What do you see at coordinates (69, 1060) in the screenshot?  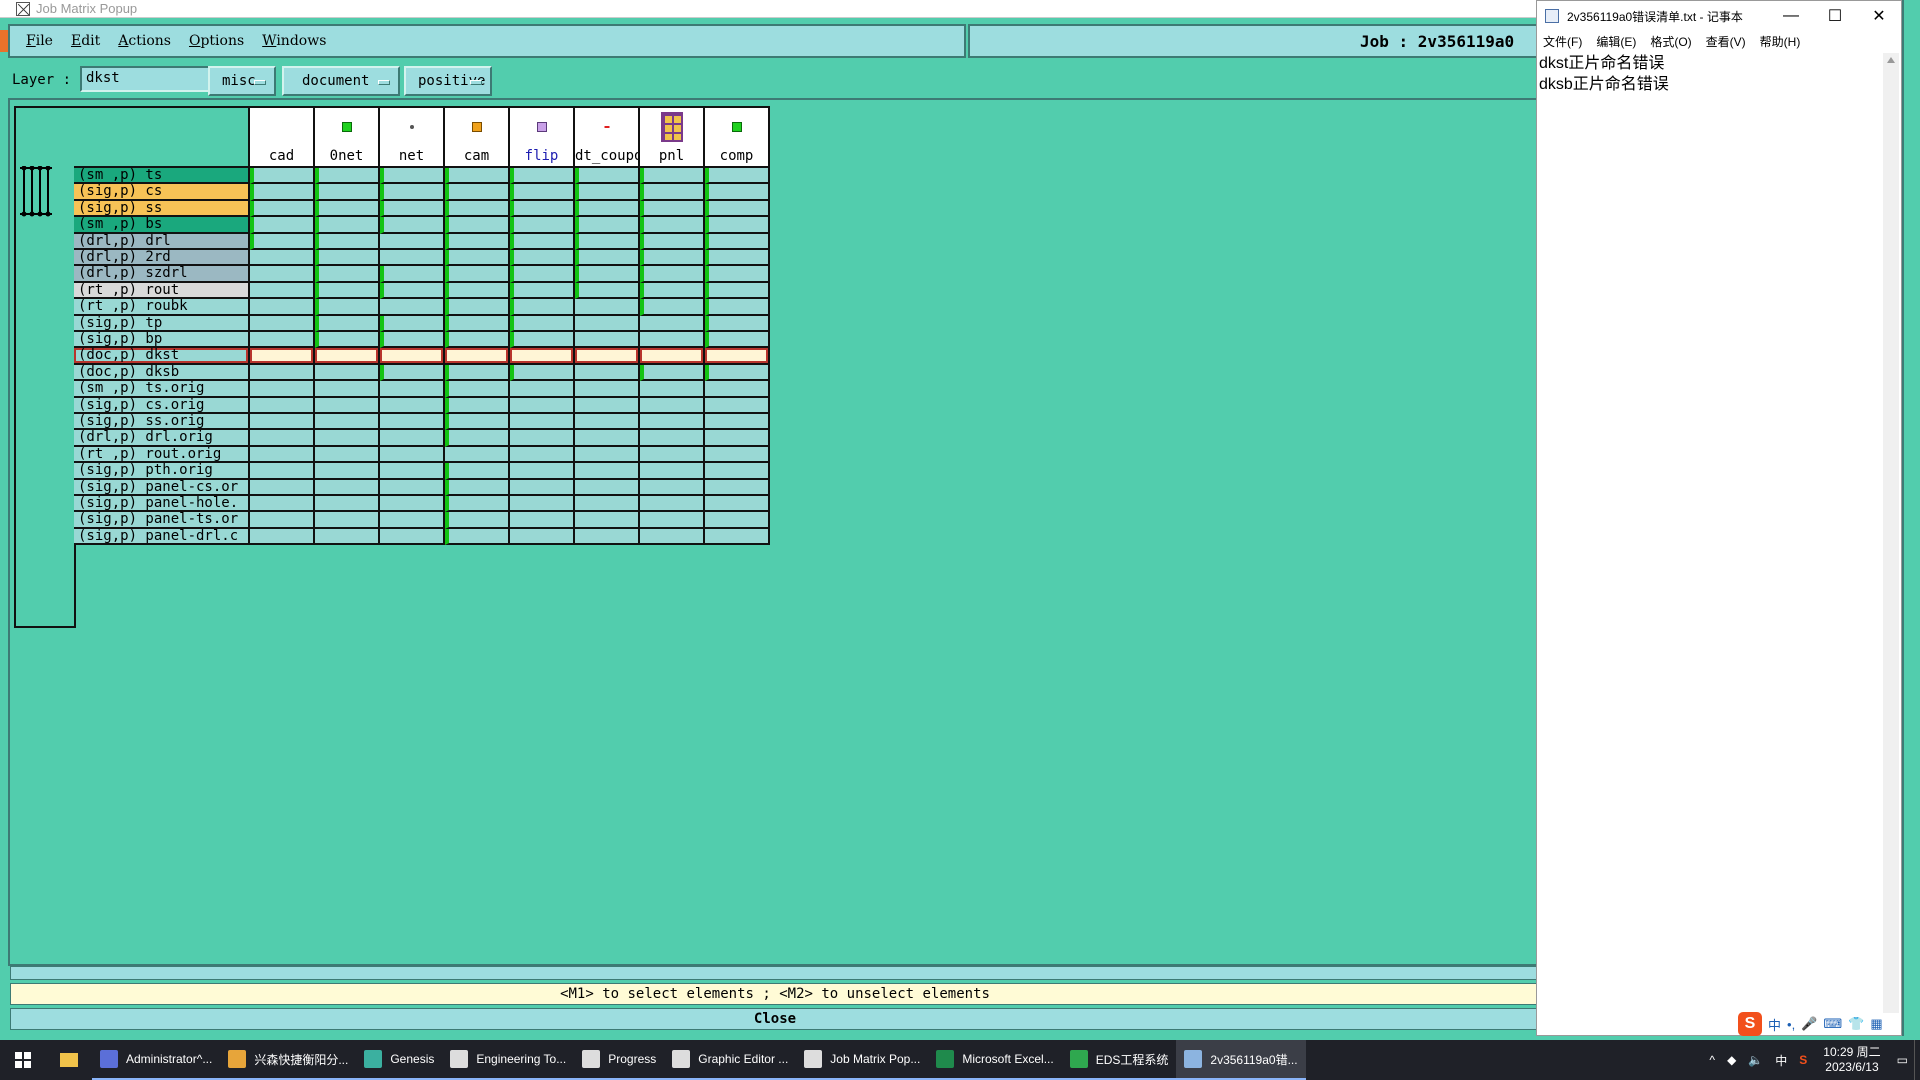 I see `file-explorer-button` at bounding box center [69, 1060].